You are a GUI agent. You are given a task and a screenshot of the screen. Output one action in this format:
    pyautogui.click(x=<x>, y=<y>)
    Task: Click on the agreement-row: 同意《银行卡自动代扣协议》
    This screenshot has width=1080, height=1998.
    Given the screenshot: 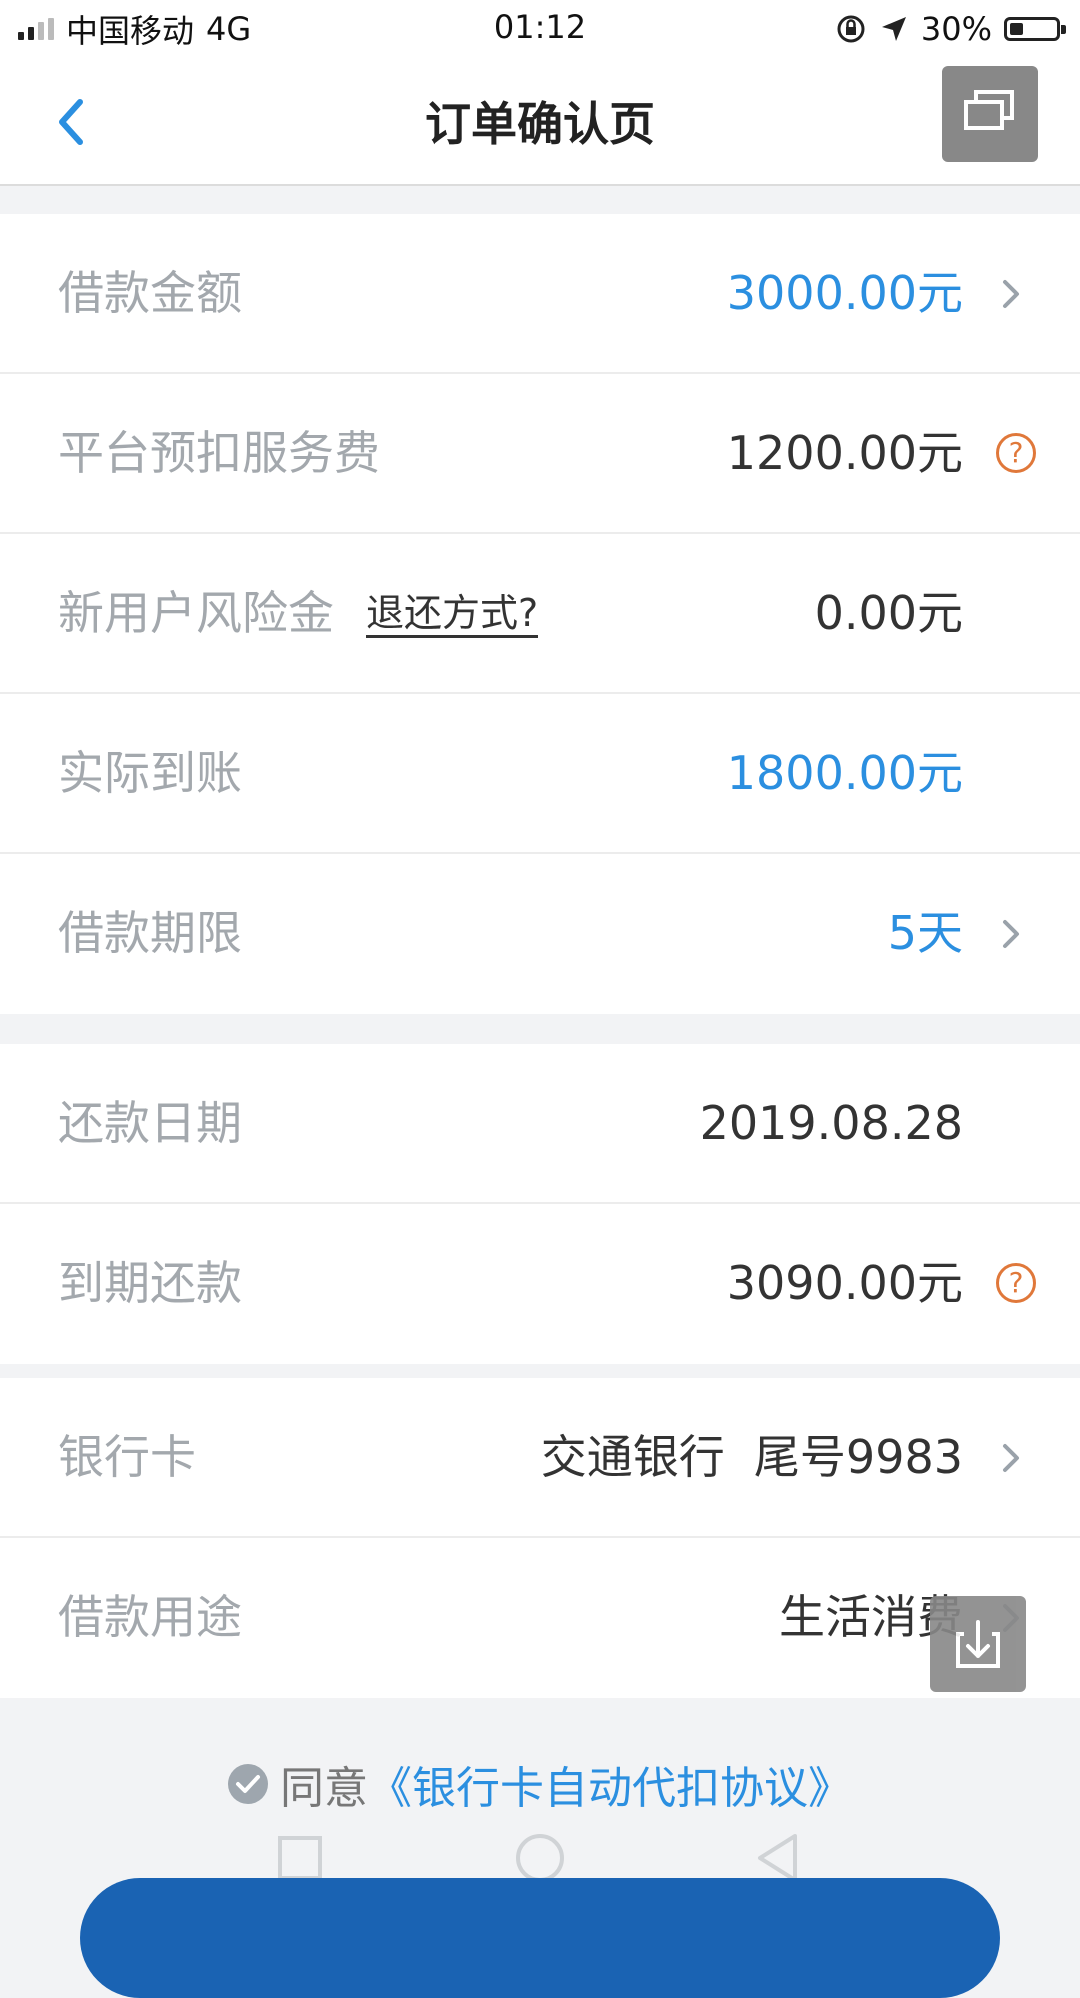 What is the action you would take?
    pyautogui.click(x=540, y=1787)
    